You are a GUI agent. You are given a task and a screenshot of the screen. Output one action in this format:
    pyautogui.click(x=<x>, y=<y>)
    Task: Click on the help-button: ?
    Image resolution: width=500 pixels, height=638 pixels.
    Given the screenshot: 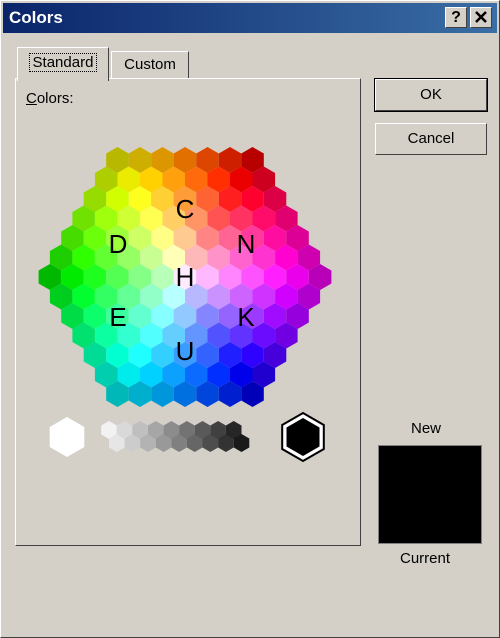 What is the action you would take?
    pyautogui.click(x=456, y=17)
    